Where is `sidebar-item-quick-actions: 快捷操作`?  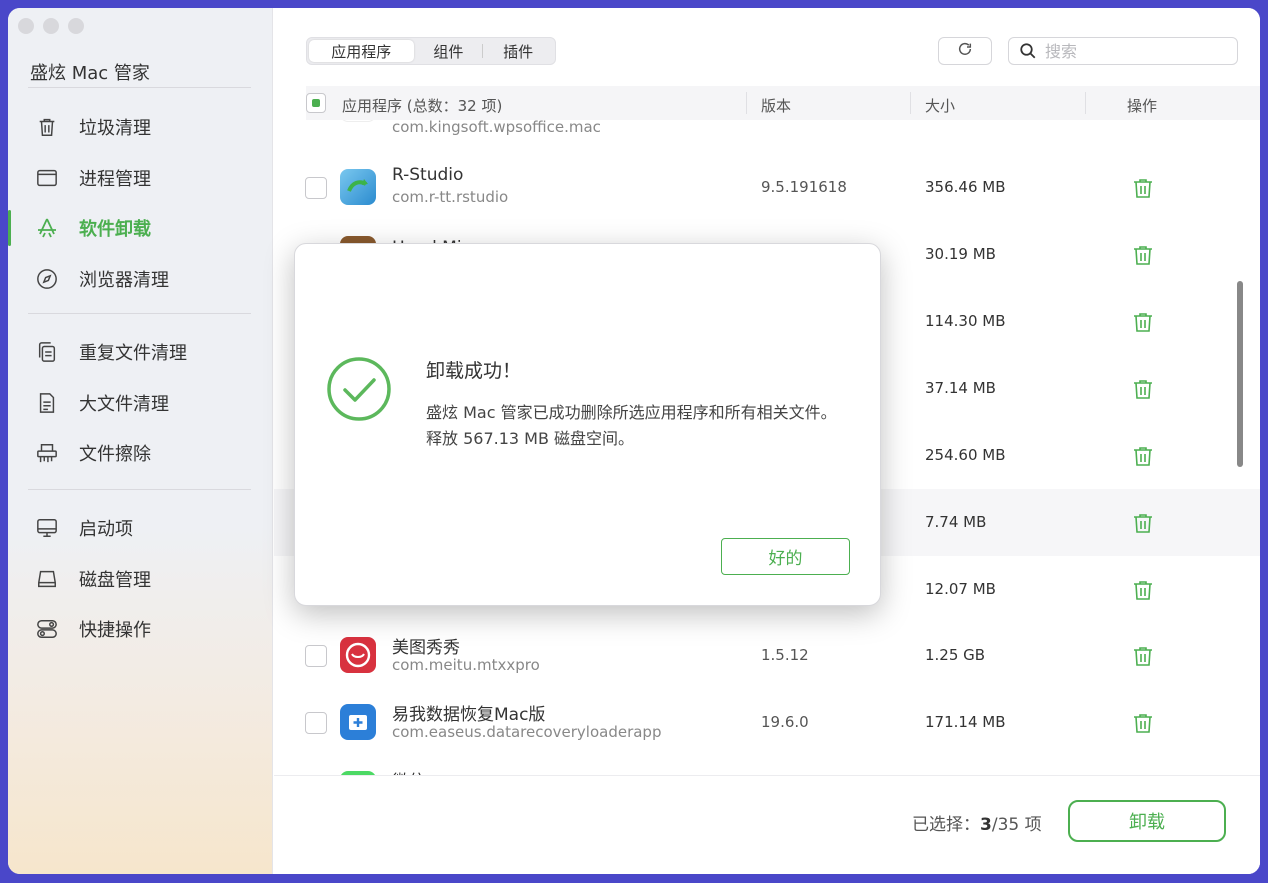 sidebar-item-quick-actions: 快捷操作 is located at coordinates (140, 629).